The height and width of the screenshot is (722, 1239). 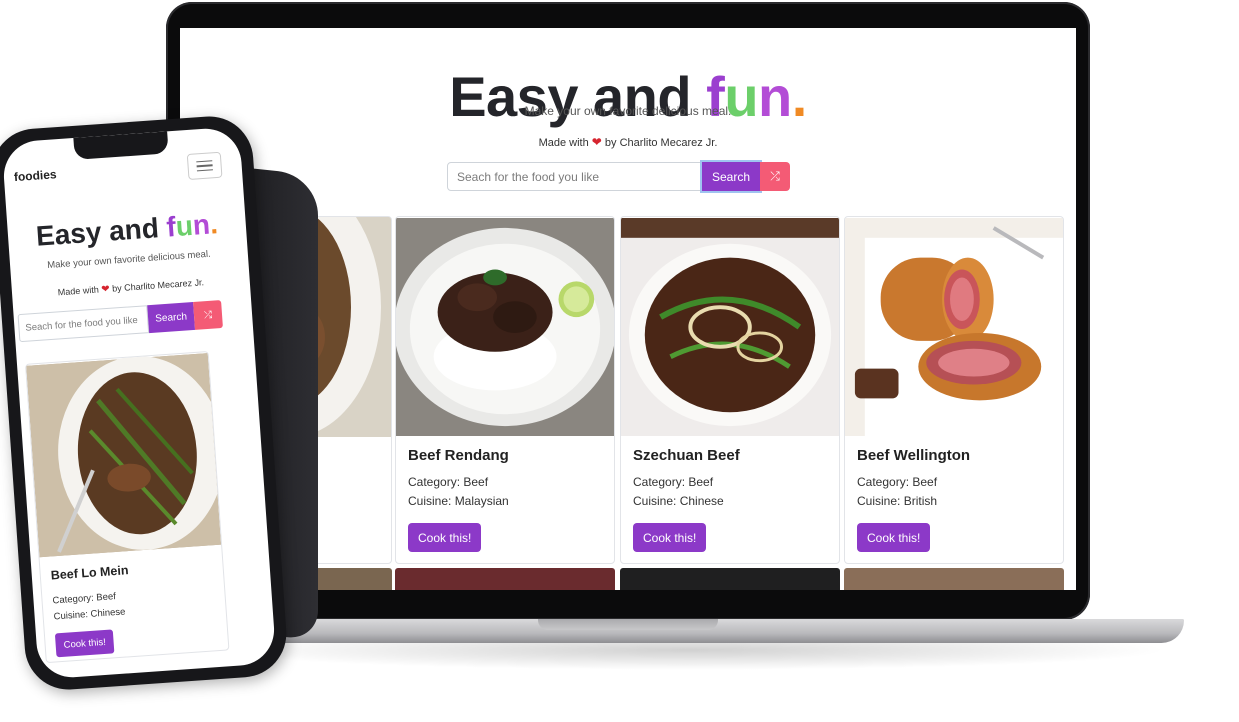 I want to click on hero-title-f: f, so click(x=715, y=96).